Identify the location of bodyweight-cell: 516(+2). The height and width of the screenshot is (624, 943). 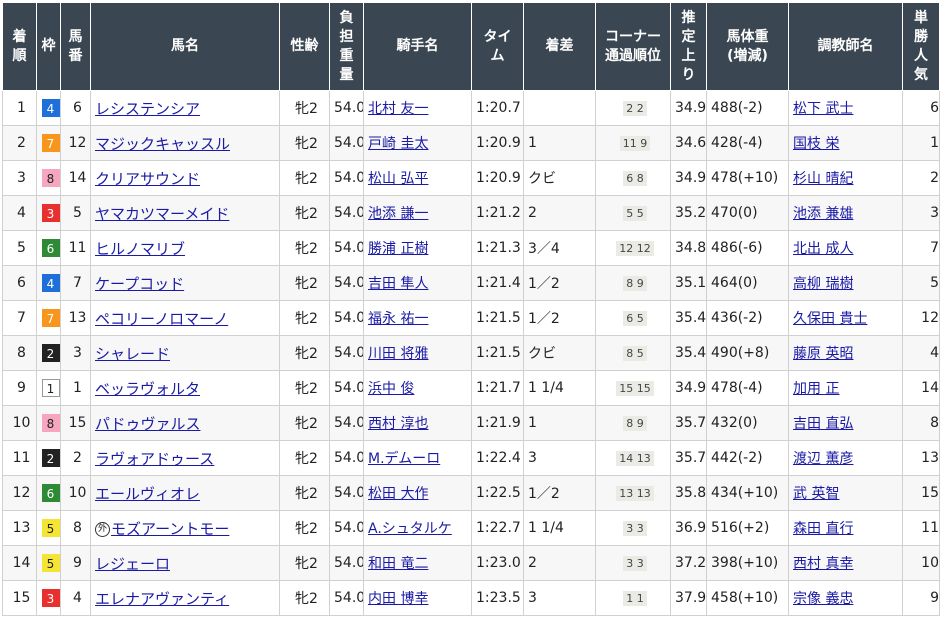
(747, 528).